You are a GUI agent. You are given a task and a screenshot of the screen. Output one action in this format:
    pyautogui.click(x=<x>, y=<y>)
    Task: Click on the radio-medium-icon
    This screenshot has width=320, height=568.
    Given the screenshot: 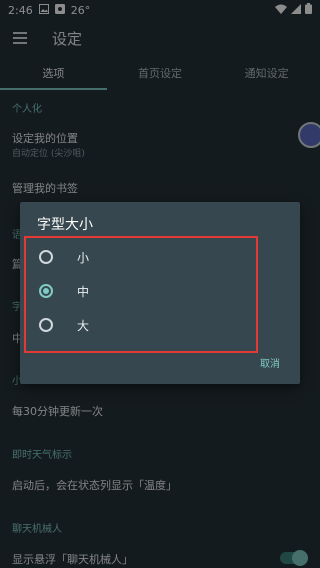 What is the action you would take?
    pyautogui.click(x=46, y=291)
    